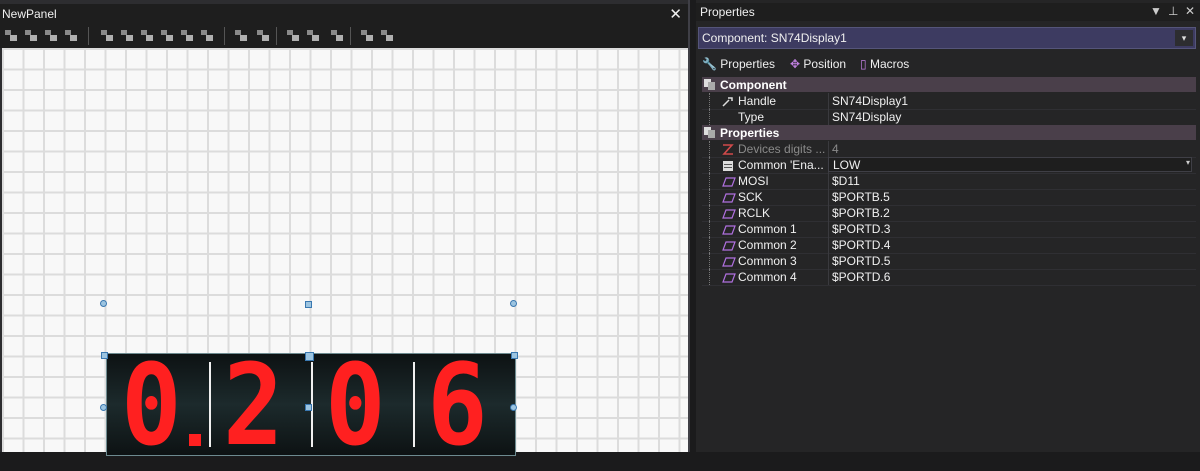  I want to click on property-row: Common 'Ena... LOW ▾, so click(949, 165).